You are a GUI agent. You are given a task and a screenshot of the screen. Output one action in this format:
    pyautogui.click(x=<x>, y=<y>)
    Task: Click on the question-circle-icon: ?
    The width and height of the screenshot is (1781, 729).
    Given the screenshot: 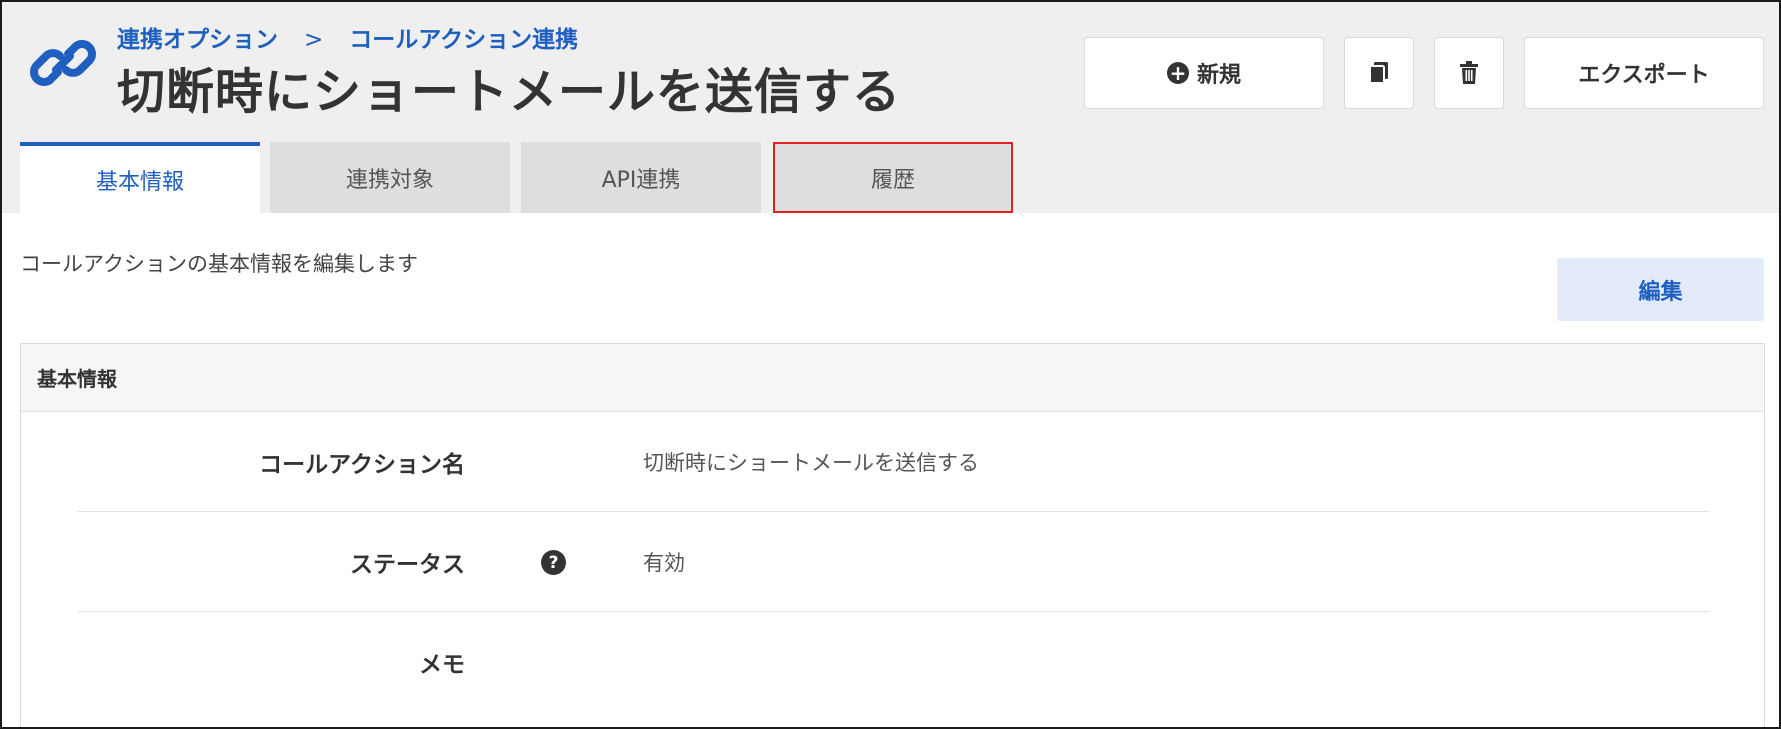 What is the action you would take?
    pyautogui.click(x=553, y=562)
    